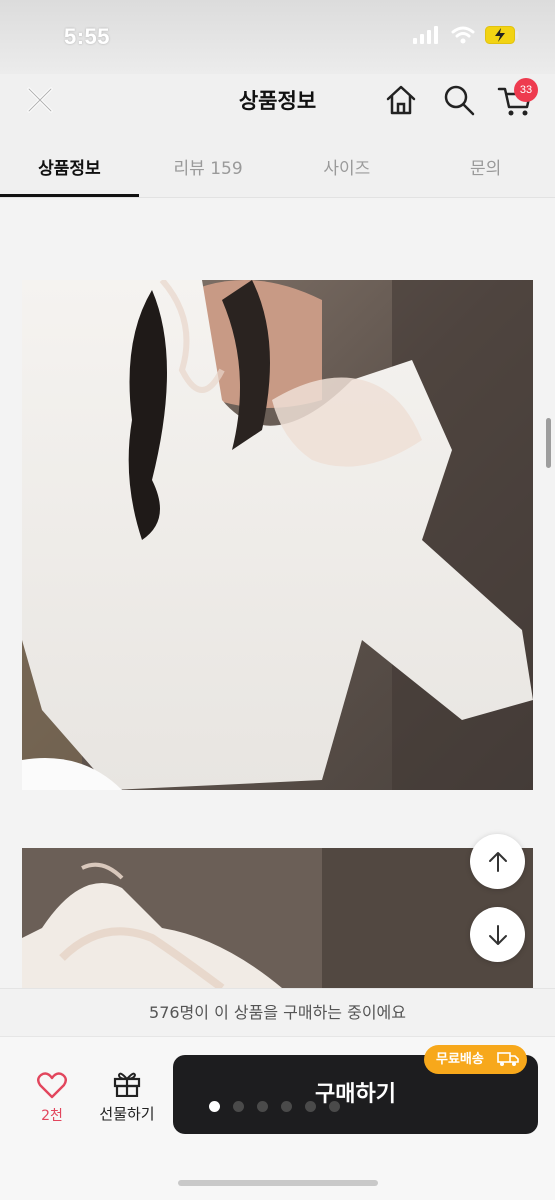  I want to click on status-icons, so click(466, 35).